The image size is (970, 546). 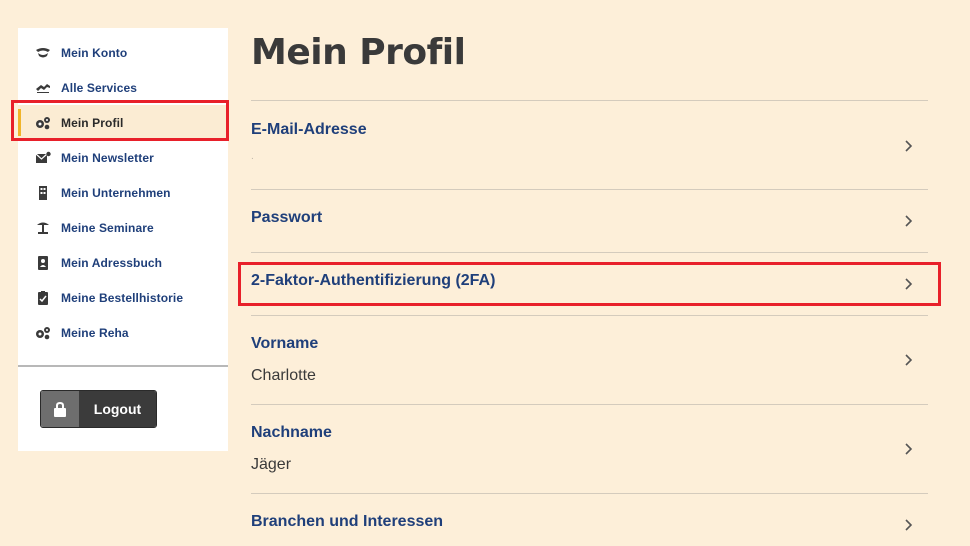 What do you see at coordinates (117, 409) in the screenshot?
I see `logout-label: Logout` at bounding box center [117, 409].